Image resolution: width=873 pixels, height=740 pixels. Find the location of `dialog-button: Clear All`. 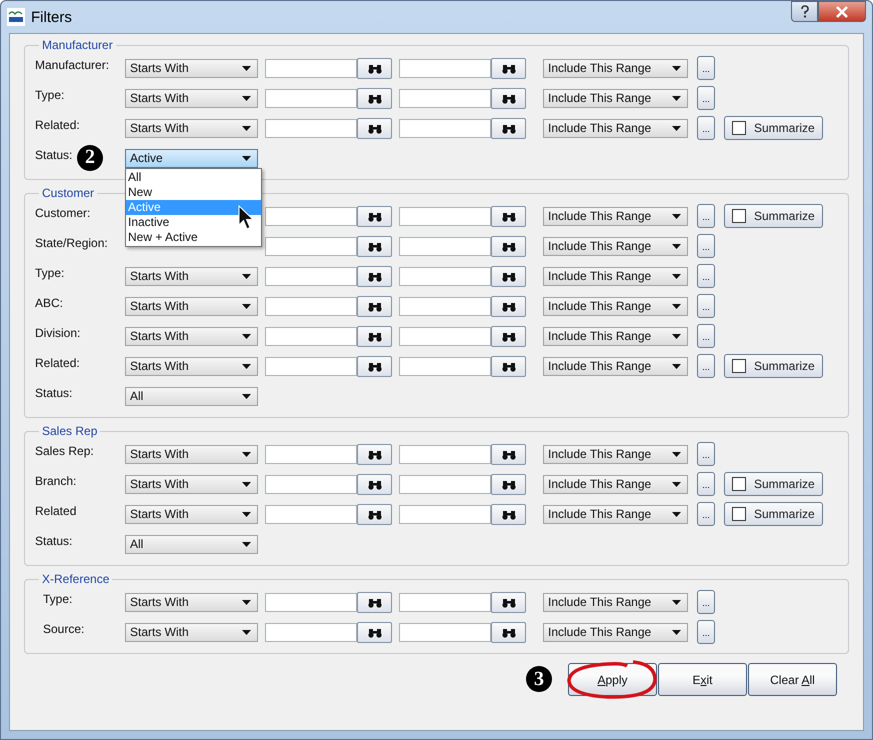

dialog-button: Clear All is located at coordinates (792, 679).